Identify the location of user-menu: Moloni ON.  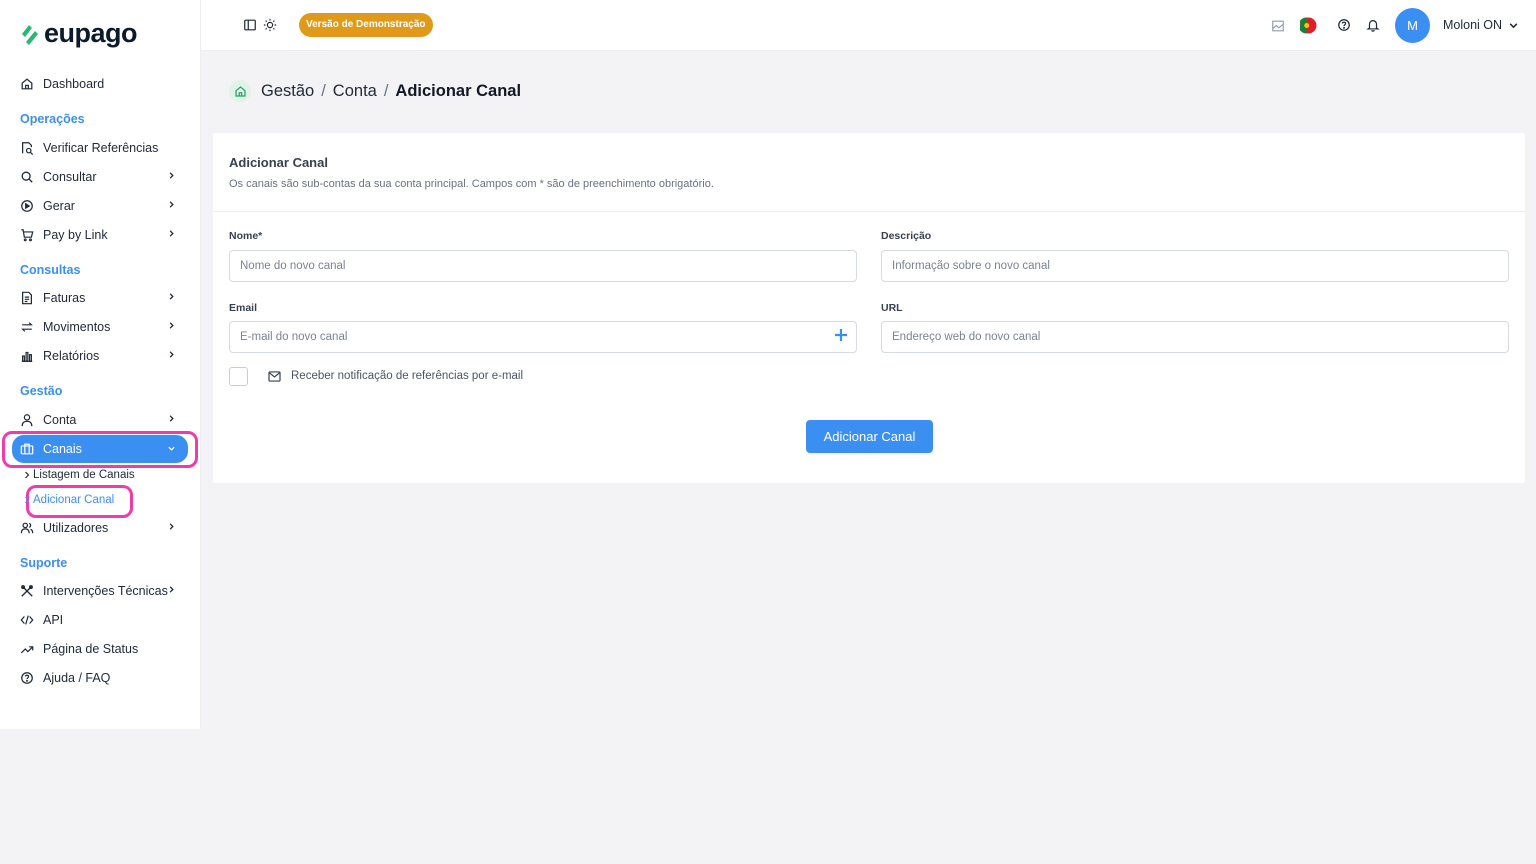
(1481, 25).